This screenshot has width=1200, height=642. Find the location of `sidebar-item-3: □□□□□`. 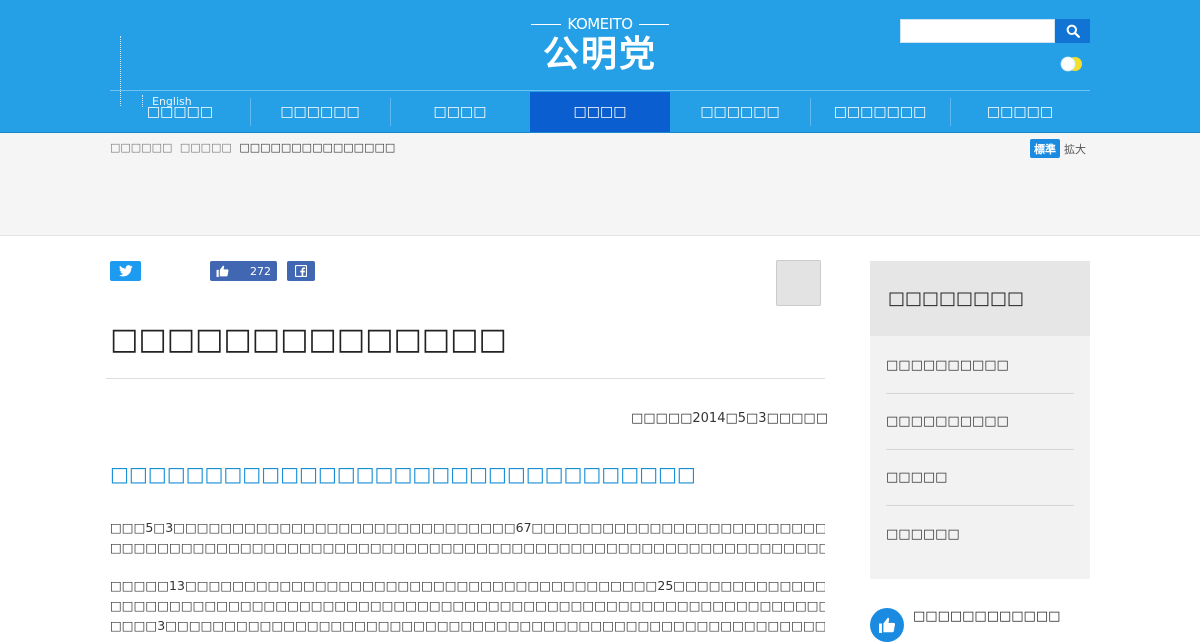

sidebar-item-3: □□□□□ is located at coordinates (980, 478).